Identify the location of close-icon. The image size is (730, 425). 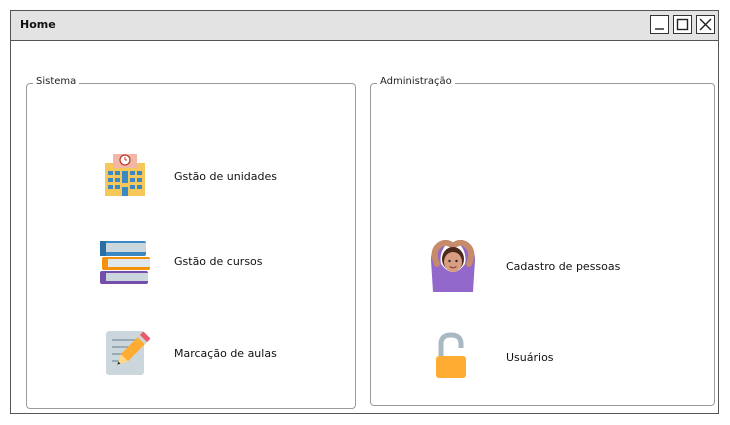
(705, 24).